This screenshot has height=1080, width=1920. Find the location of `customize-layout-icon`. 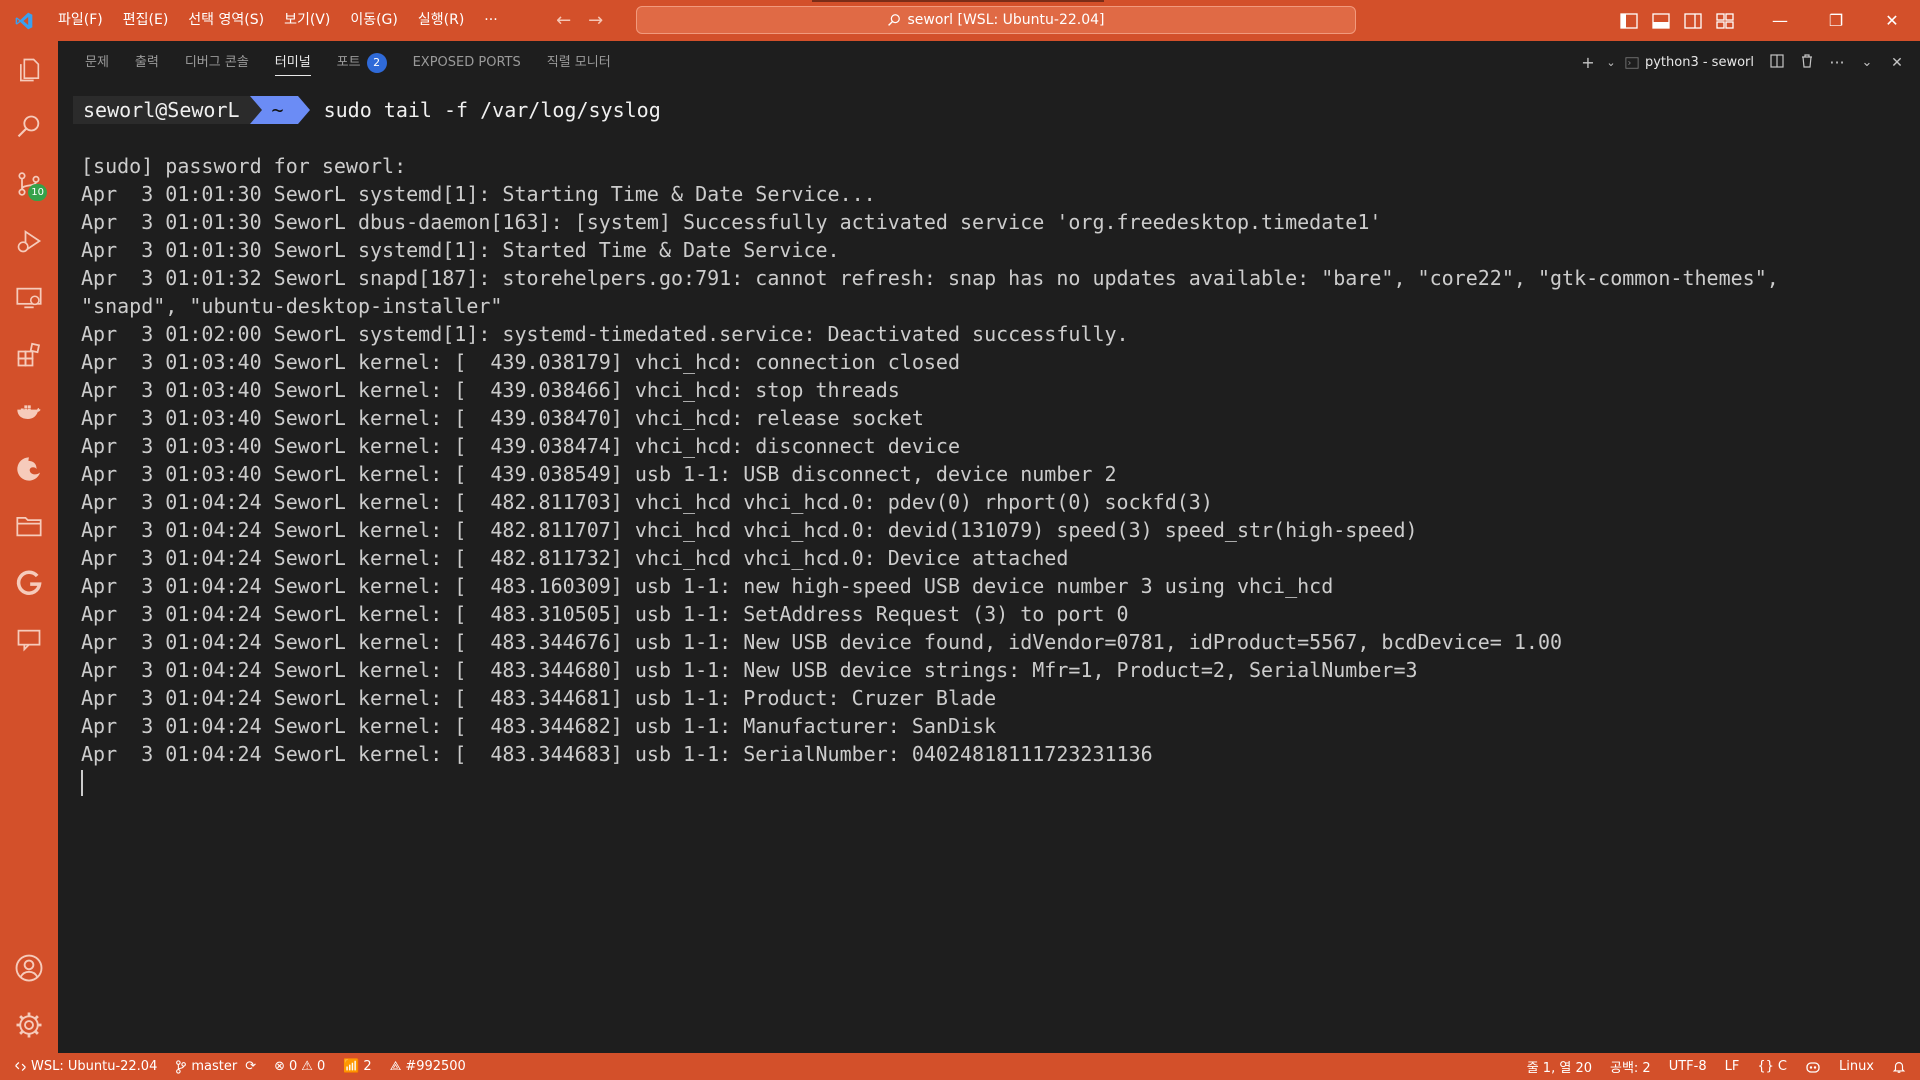

customize-layout-icon is located at coordinates (1725, 20).